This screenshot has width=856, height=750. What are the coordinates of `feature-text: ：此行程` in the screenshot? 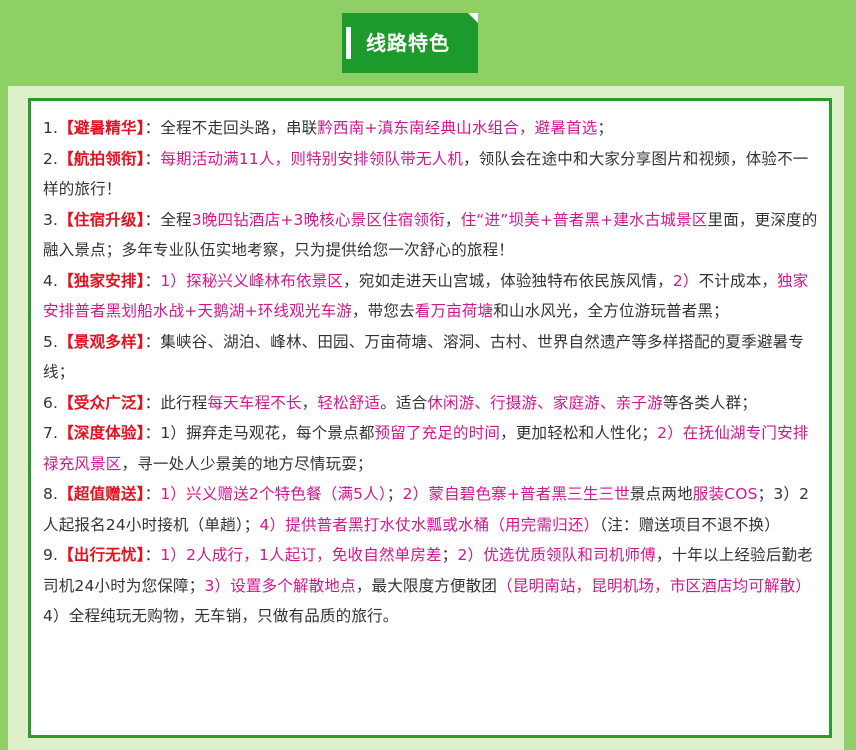 It's located at (176, 402).